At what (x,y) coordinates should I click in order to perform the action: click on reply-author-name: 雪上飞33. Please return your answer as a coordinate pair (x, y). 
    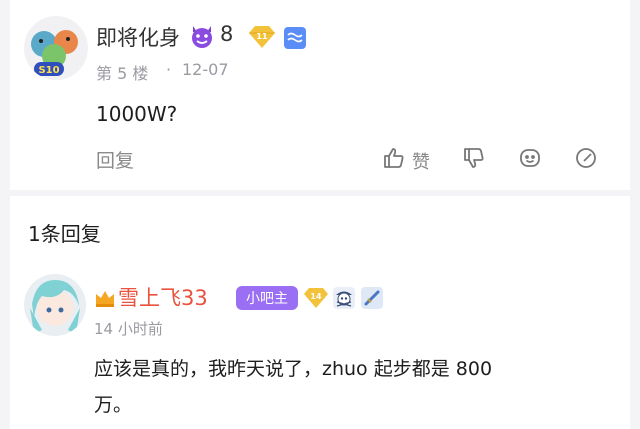
    Looking at the image, I should click on (163, 297).